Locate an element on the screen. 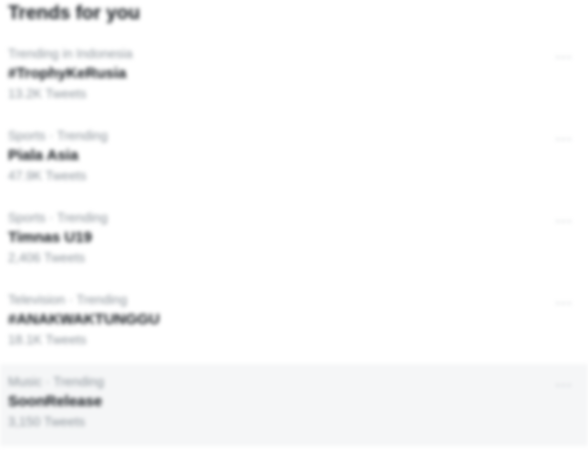 The width and height of the screenshot is (588, 452). trend-name: SoonRelease is located at coordinates (55, 401).